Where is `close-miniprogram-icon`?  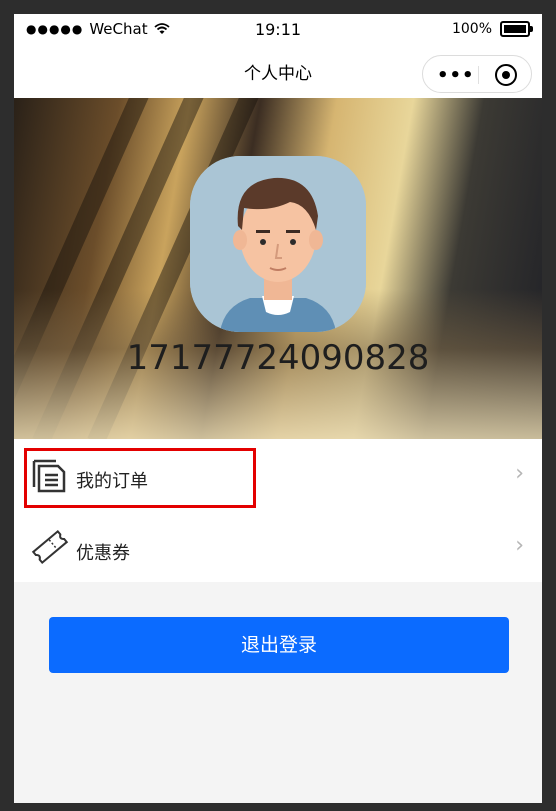
close-miniprogram-icon is located at coordinates (506, 75).